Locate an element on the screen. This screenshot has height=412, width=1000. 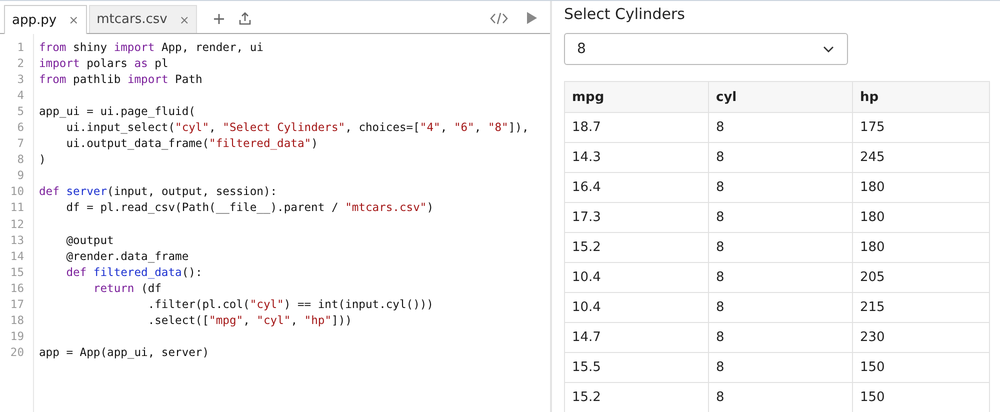
column-header: cyl is located at coordinates (780, 97).